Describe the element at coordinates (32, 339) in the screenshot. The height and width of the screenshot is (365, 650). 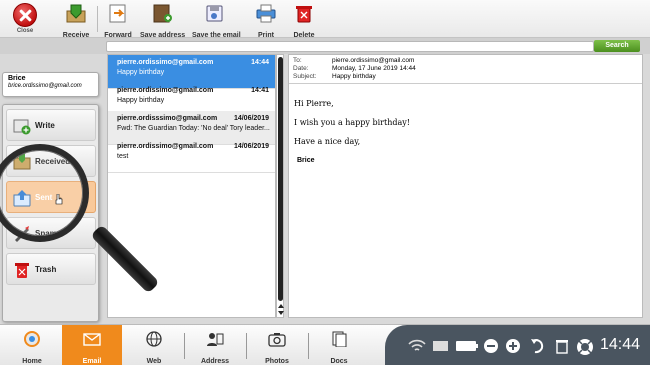
I see `home-icon` at that location.